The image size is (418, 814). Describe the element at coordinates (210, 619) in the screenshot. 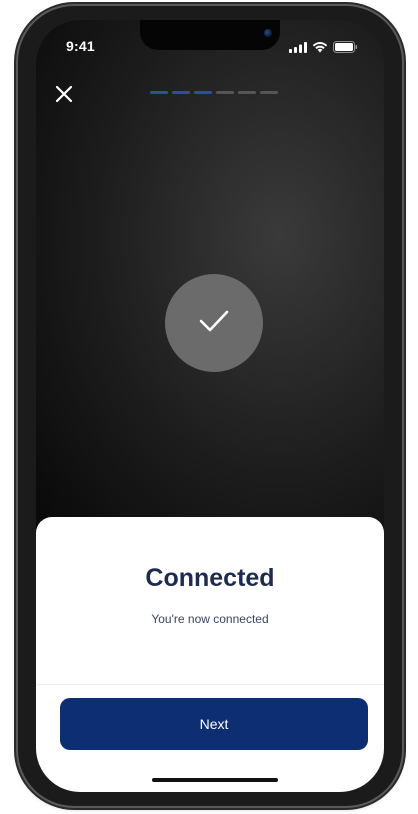

I see `sheet-subtitle: You're now connected` at that location.